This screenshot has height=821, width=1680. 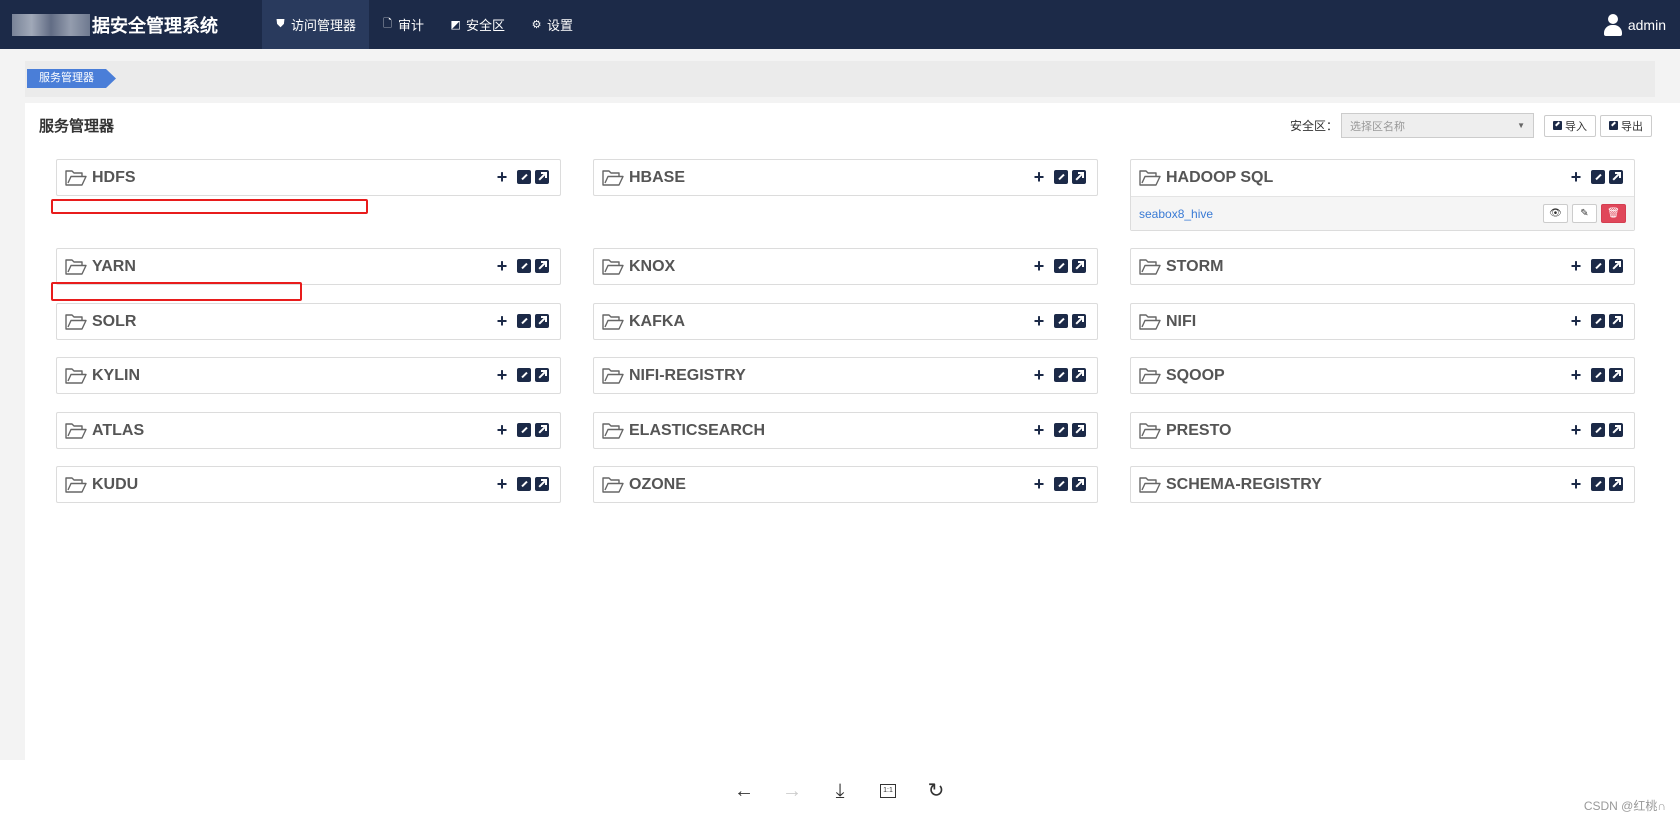 I want to click on service-card: STORM +, so click(x=1382, y=266).